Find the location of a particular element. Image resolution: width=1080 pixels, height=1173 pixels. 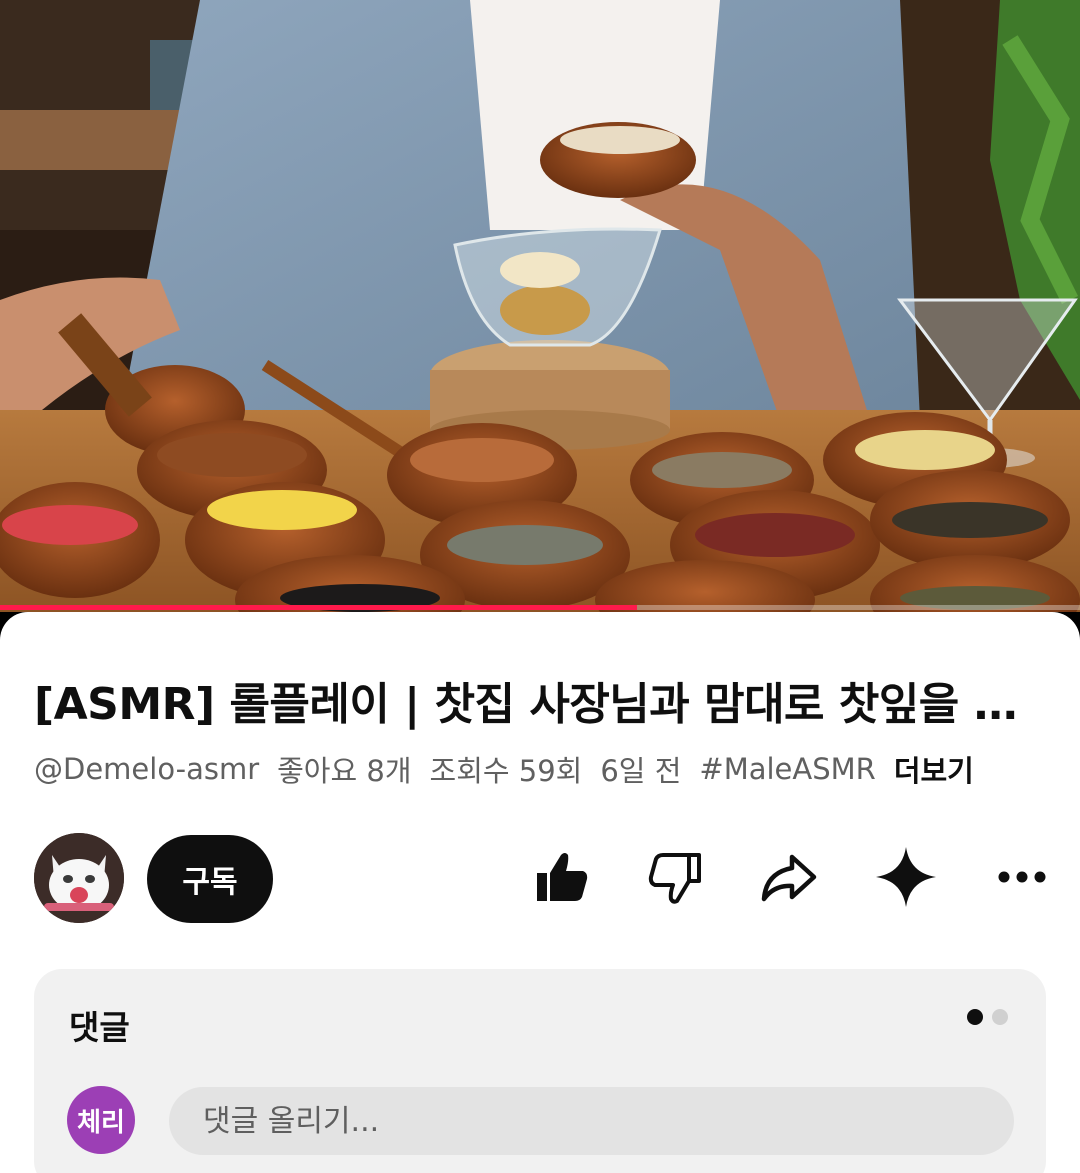

video-title: [ASMR] 롤플레이 | 찻집 사장님과 맘대로 찻잎을 섞어보는 카페 is located at coordinates (539, 700).